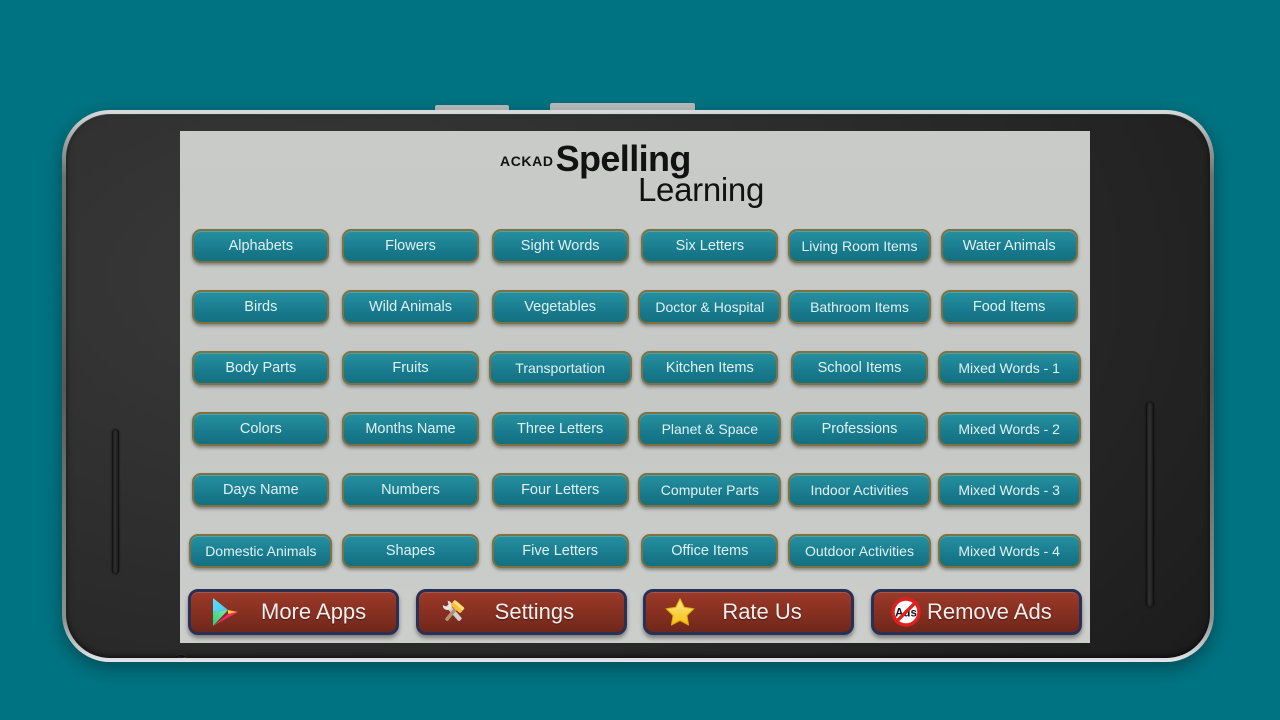 Image resolution: width=1280 pixels, height=720 pixels. What do you see at coordinates (534, 611) in the screenshot?
I see `action-button-label: Settings` at bounding box center [534, 611].